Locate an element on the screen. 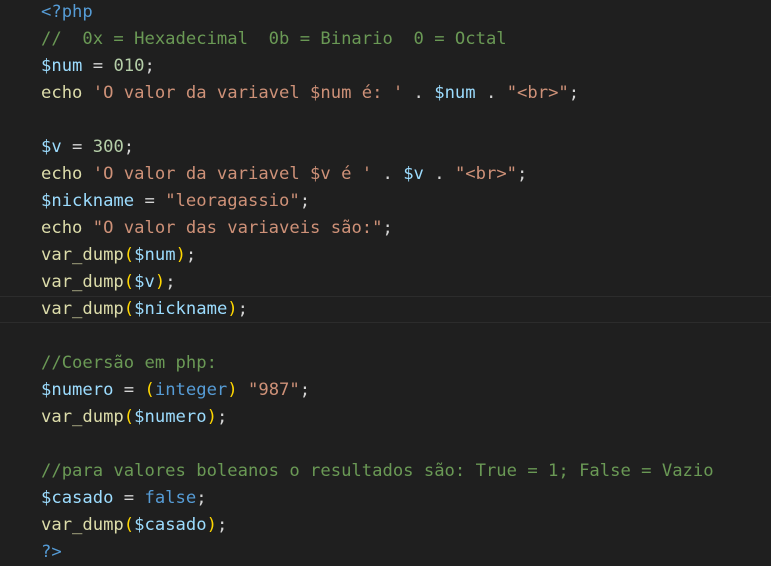 The height and width of the screenshot is (566, 771). code-token: $casado is located at coordinates (170, 525).